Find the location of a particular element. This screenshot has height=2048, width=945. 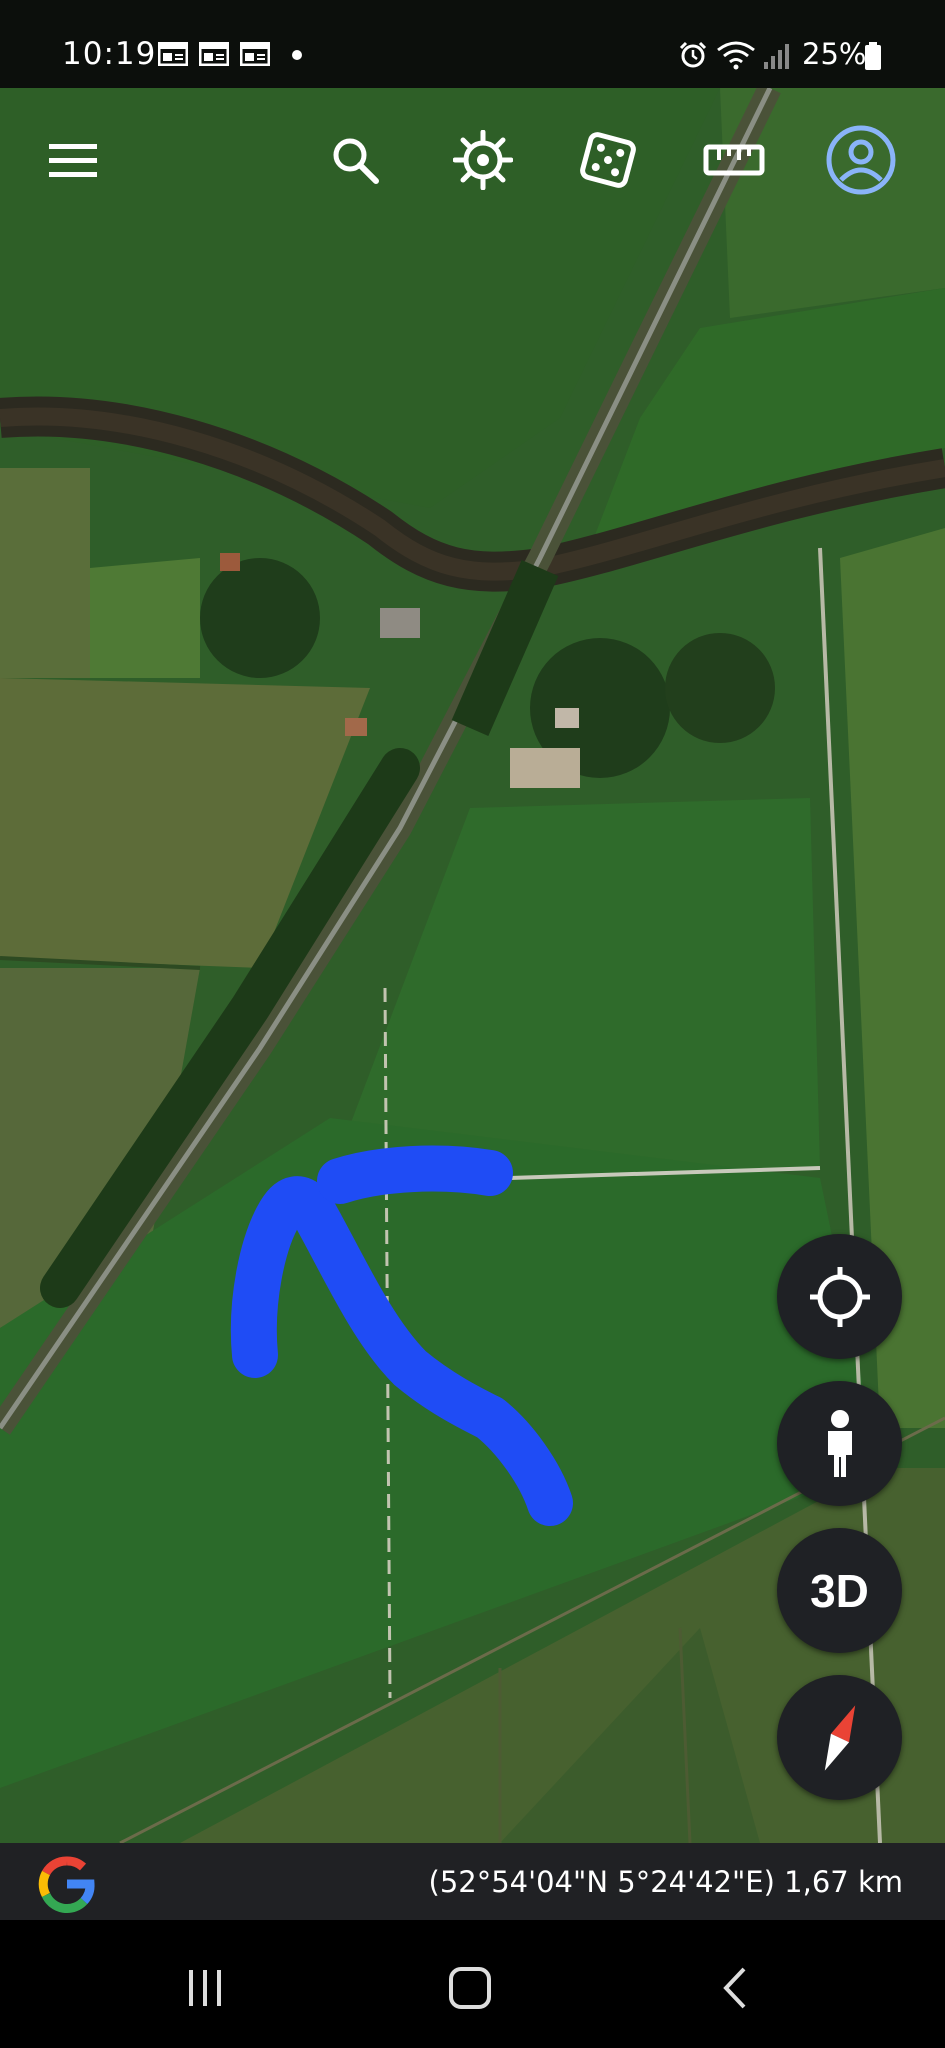

three-d-label: 3D is located at coordinates (839, 1590).